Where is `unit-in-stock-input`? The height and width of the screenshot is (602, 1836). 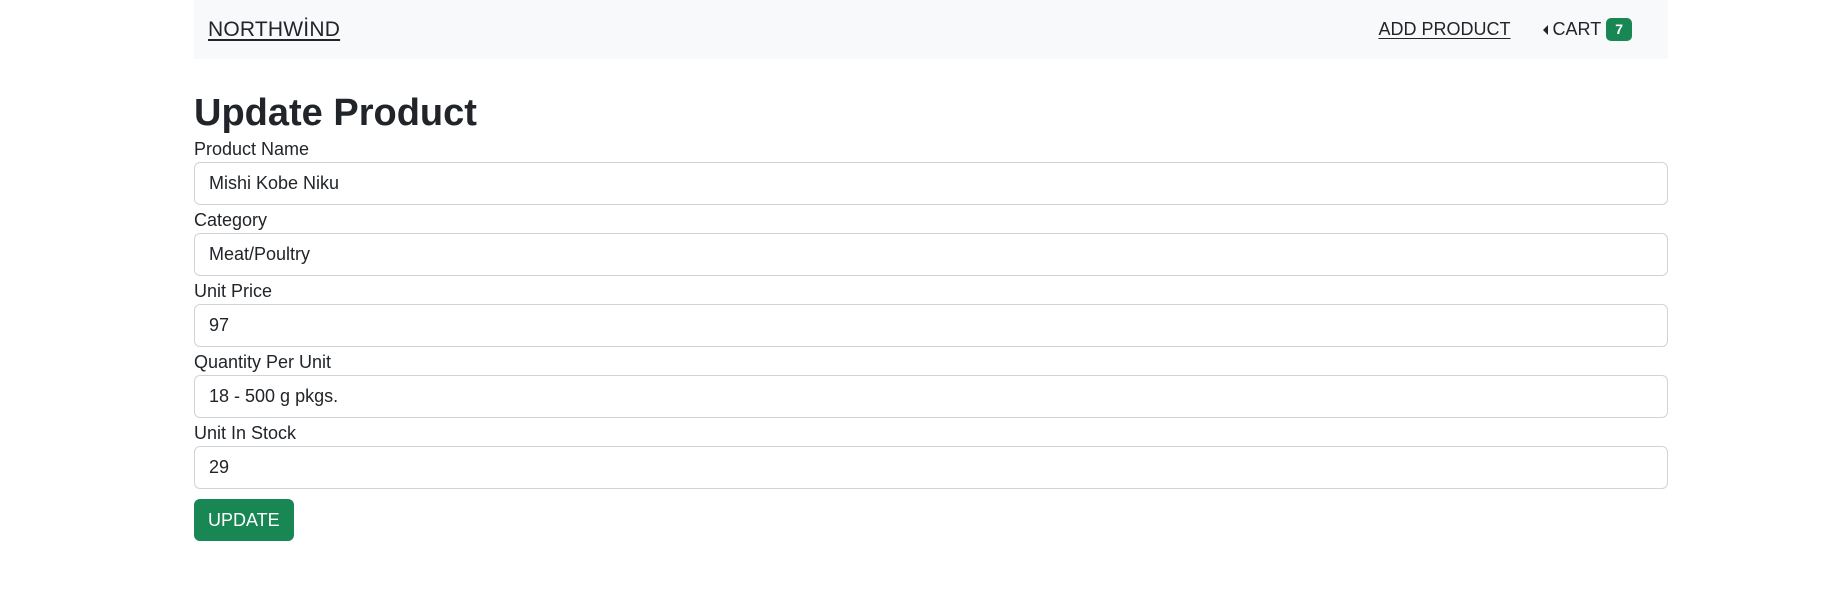
unit-in-stock-input is located at coordinates (931, 467).